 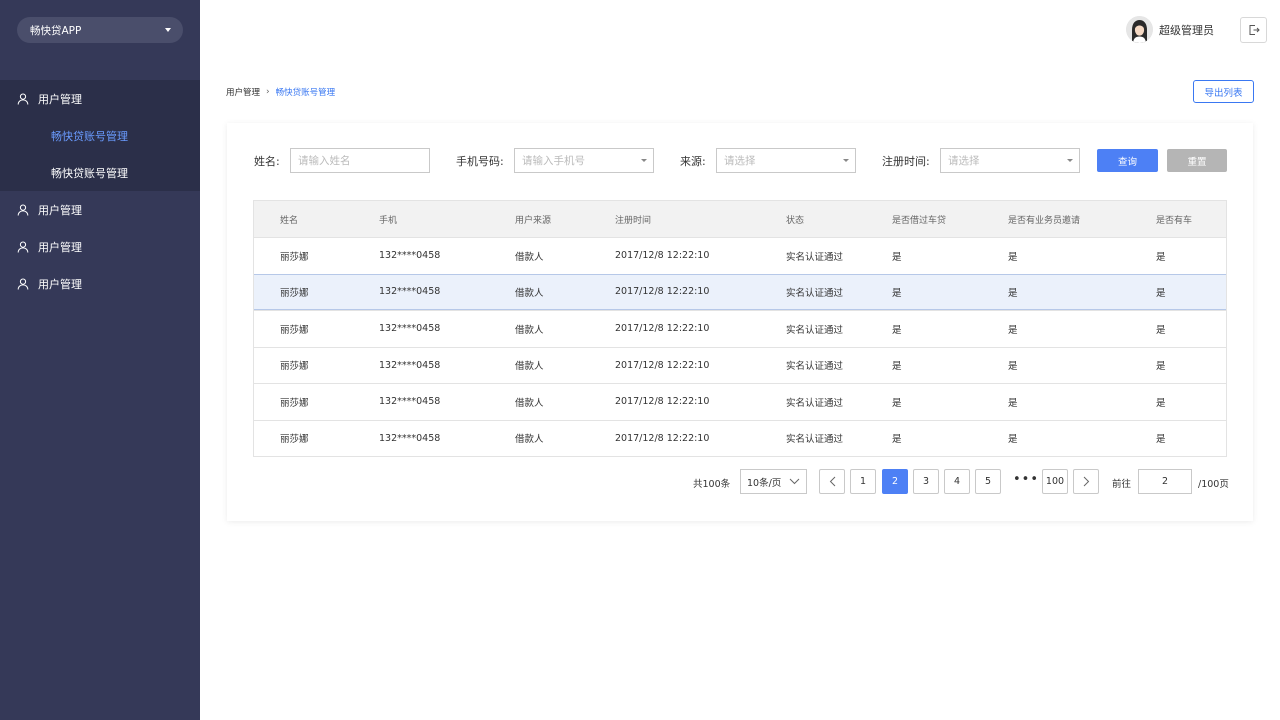 What do you see at coordinates (1026, 479) in the screenshot?
I see `pagination-ellipsis: •••` at bounding box center [1026, 479].